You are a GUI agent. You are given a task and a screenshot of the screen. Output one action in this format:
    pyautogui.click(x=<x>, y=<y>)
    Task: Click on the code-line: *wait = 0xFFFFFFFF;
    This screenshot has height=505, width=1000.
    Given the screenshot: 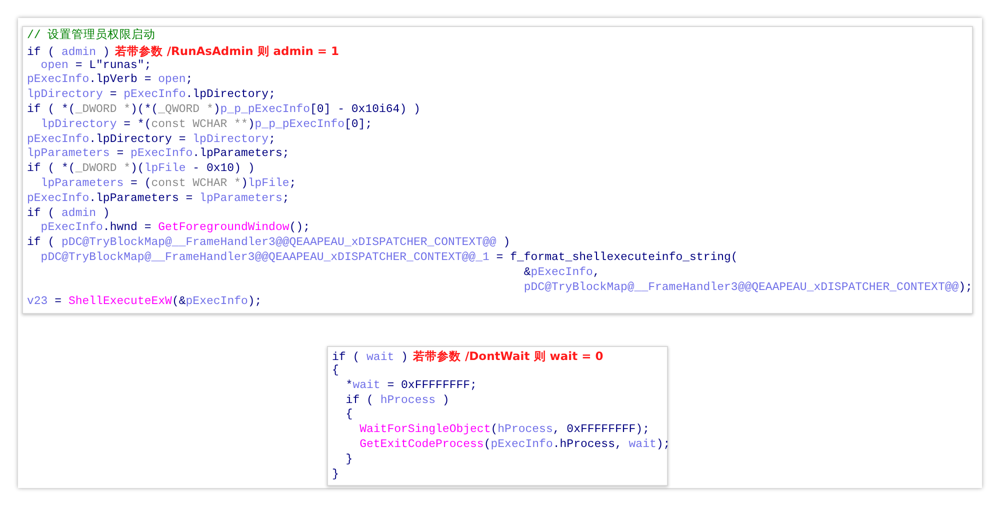 What is the action you would take?
    pyautogui.click(x=410, y=386)
    